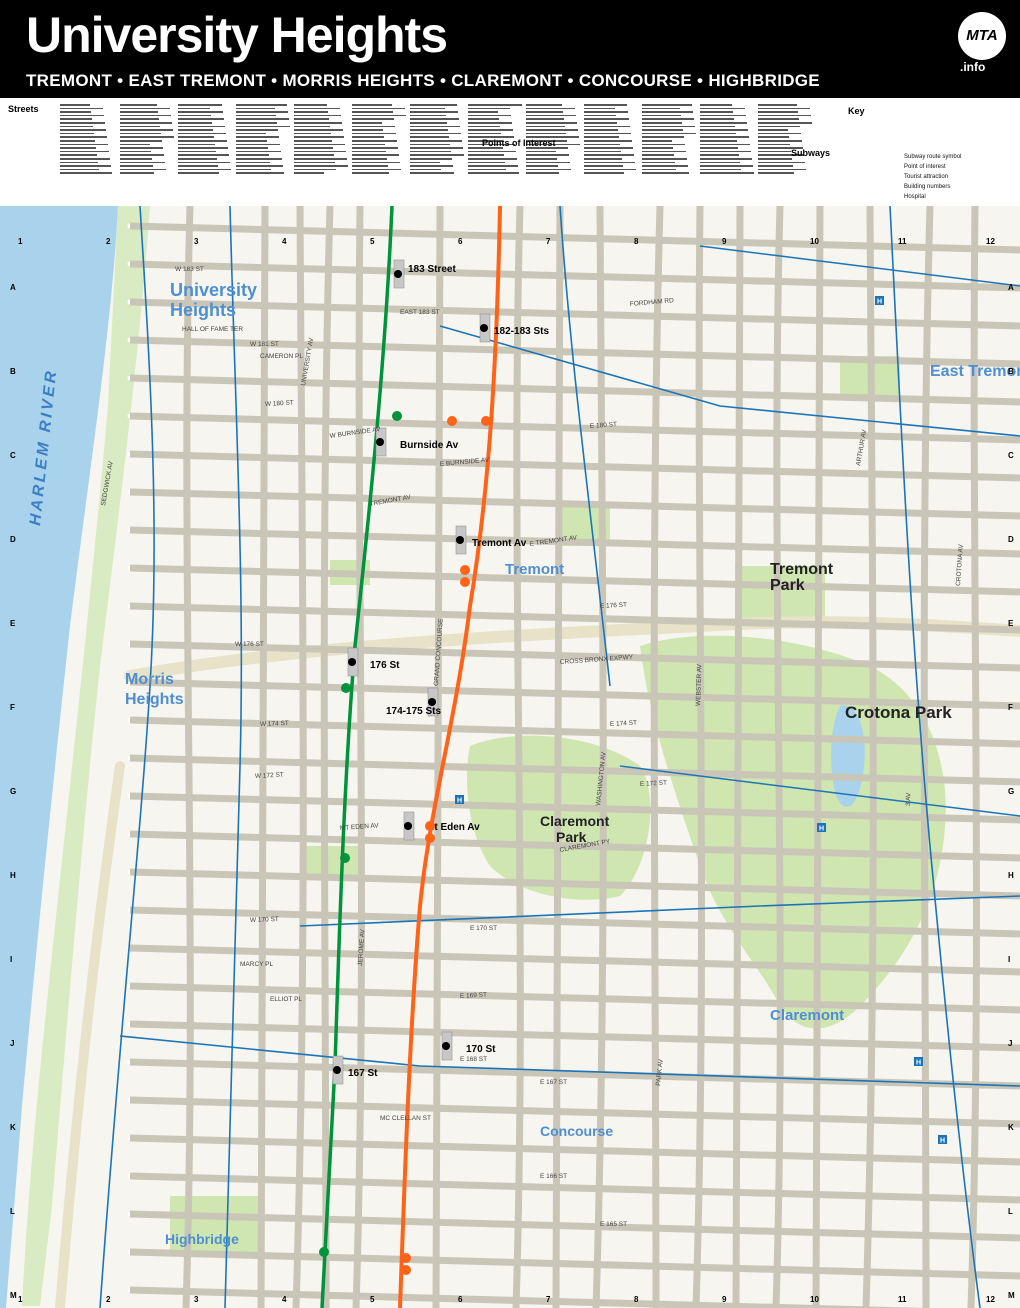 The width and height of the screenshot is (1020, 1308). I want to click on street-park-av: PARK AV, so click(660, 1072).